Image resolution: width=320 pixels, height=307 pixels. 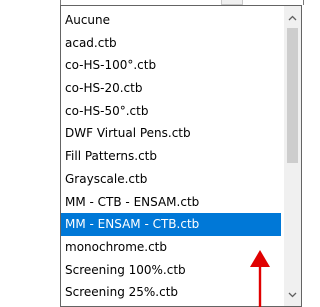 I want to click on list-item-fill-patterns: Fill Patterns.ctb, so click(x=171, y=156).